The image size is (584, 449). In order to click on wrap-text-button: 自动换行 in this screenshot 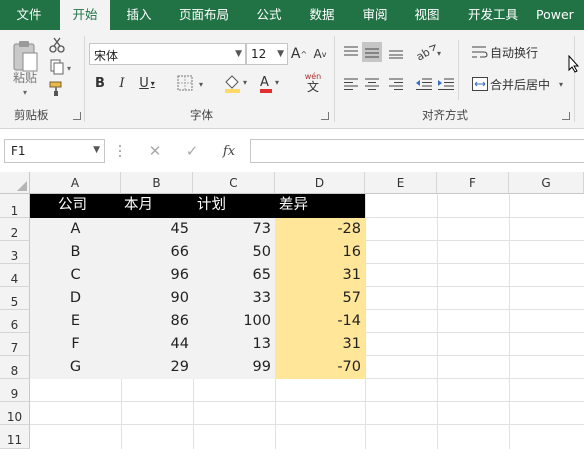, I will do `click(520, 52)`.